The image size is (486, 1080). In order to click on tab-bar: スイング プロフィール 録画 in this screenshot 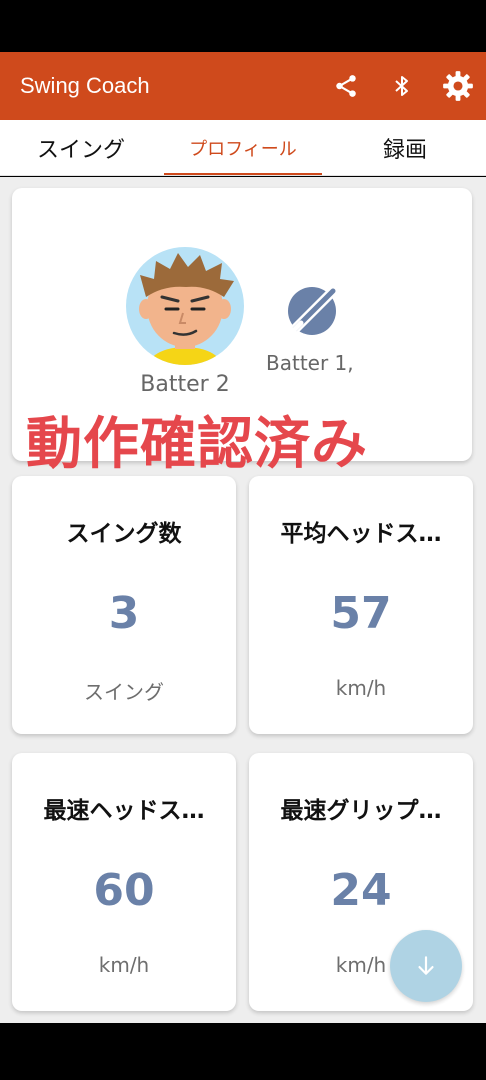, I will do `click(243, 148)`.